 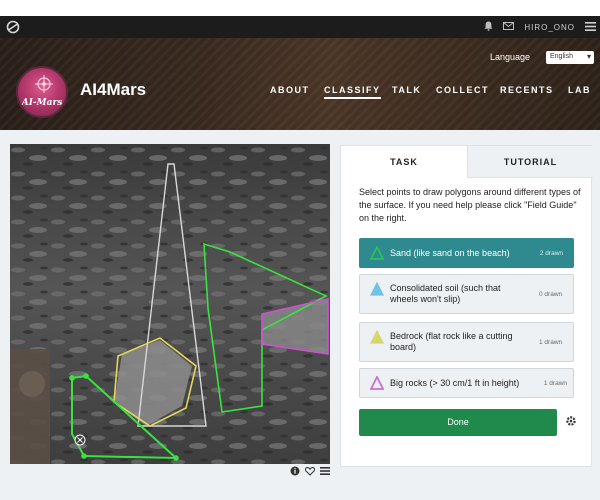 What do you see at coordinates (32, 384) in the screenshot?
I see `rover-wheel` at bounding box center [32, 384].